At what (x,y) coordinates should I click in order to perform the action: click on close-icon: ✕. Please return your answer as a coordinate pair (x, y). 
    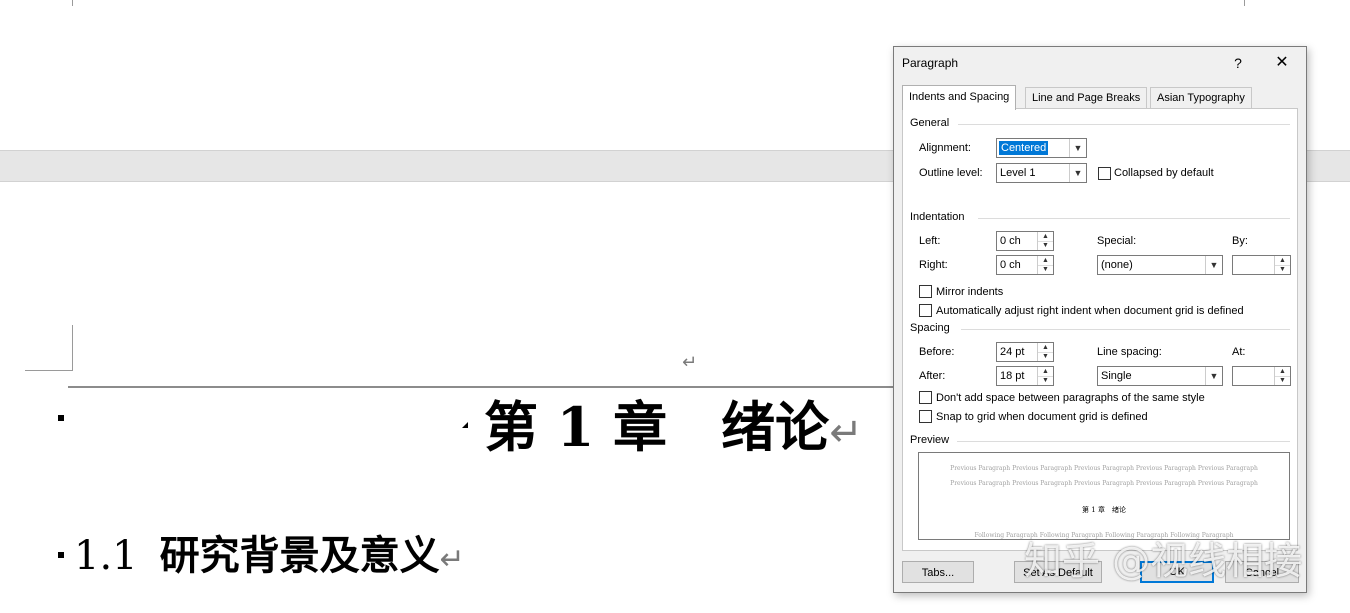
    Looking at the image, I should click on (1282, 63).